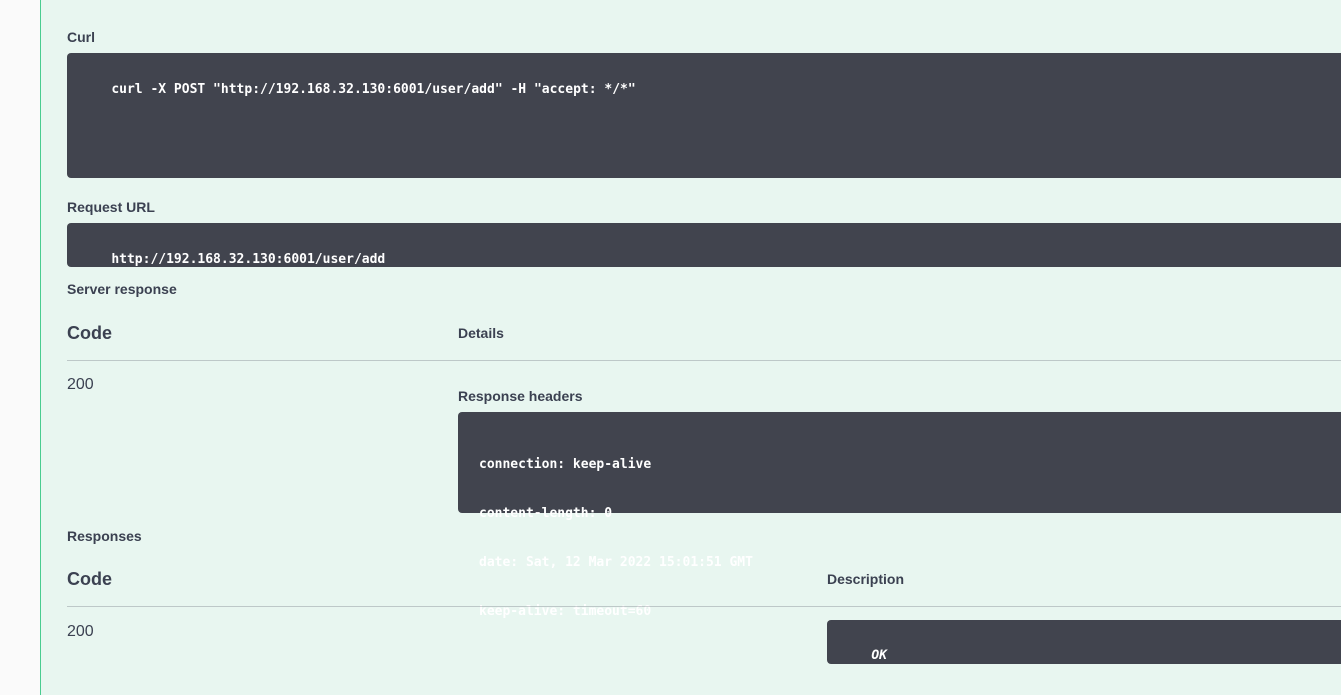 The width and height of the screenshot is (1341, 695). I want to click on responses-label: Responses, so click(104, 536).